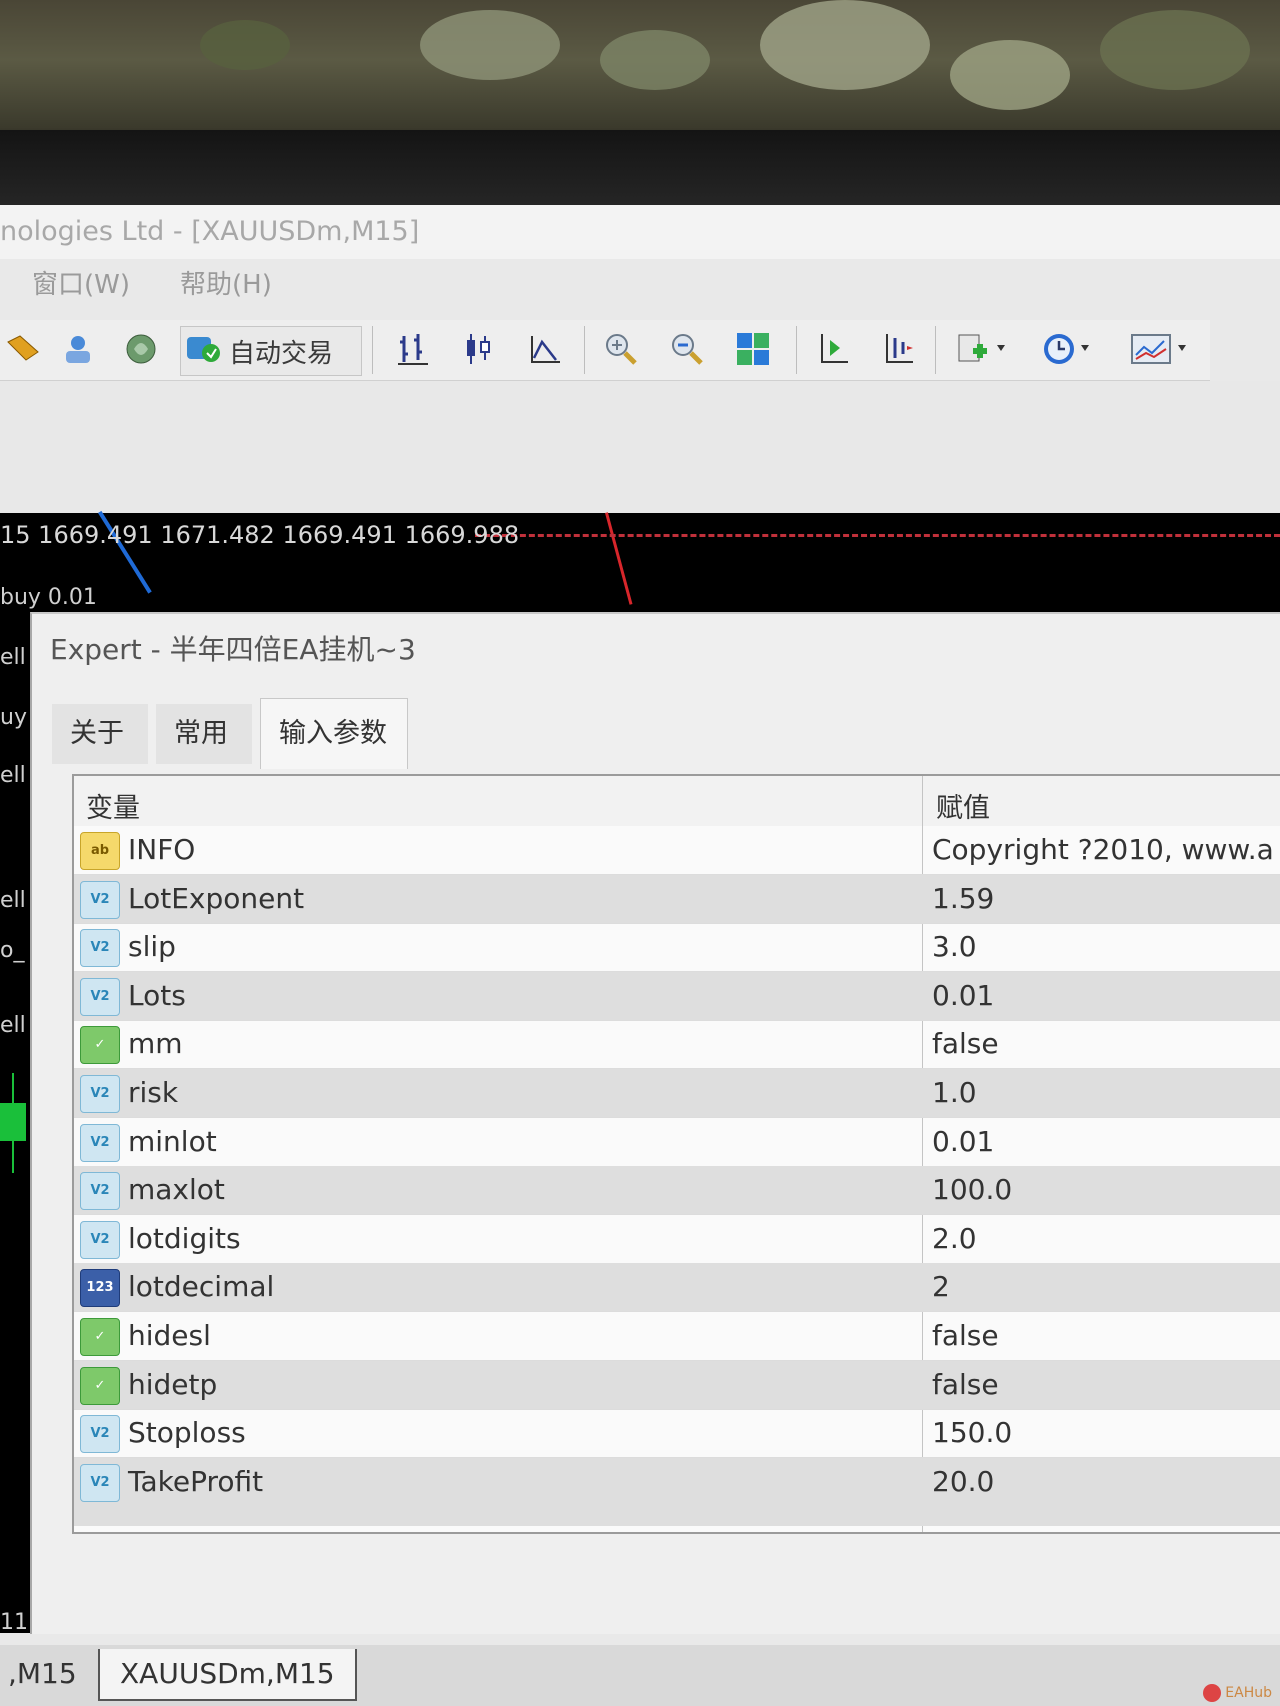 This screenshot has height=1706, width=1280. I want to click on autotrade-icon, so click(203, 351).